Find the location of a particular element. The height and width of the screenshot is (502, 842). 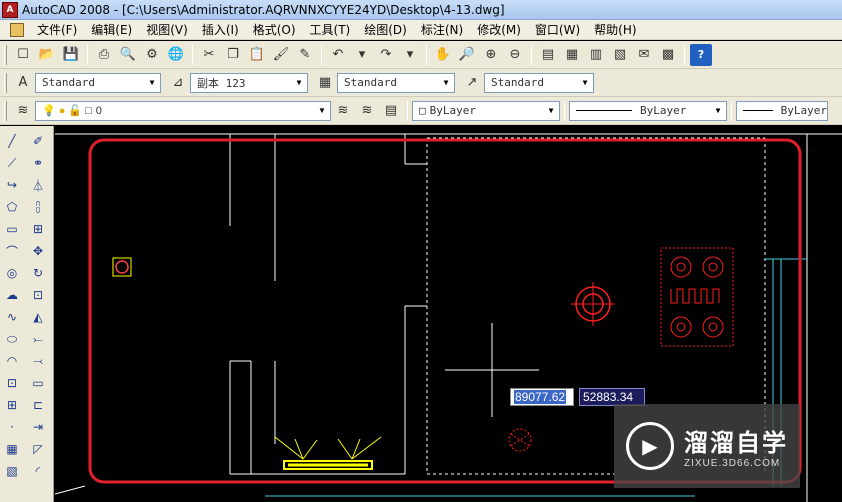

new-file-icon: ☐ is located at coordinates (23, 55).